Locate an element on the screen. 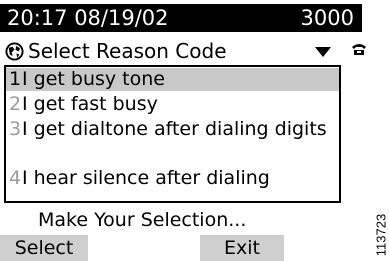  phone-icon is located at coordinates (359, 49).